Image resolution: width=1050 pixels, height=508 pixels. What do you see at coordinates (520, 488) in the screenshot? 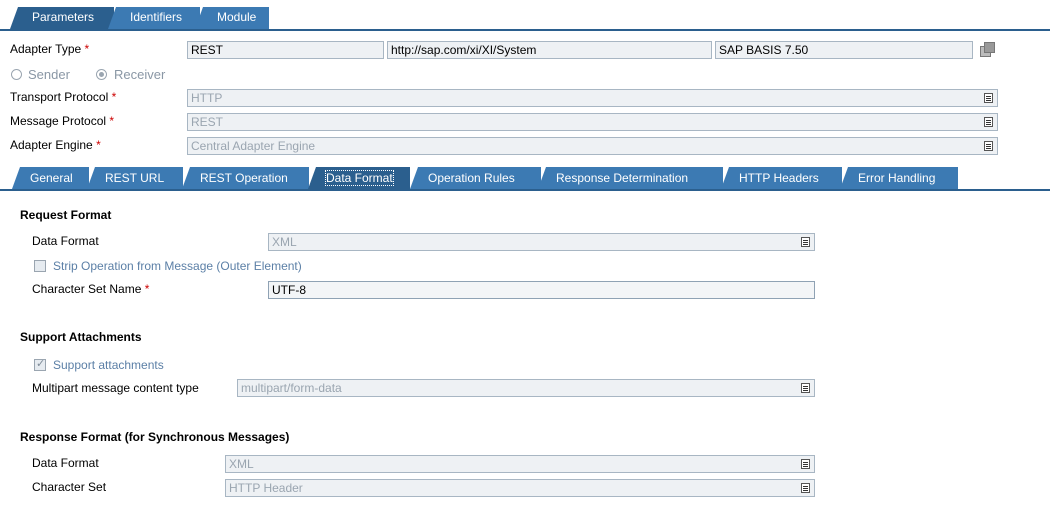
I see `response-charset-select: HTTP Header` at bounding box center [520, 488].